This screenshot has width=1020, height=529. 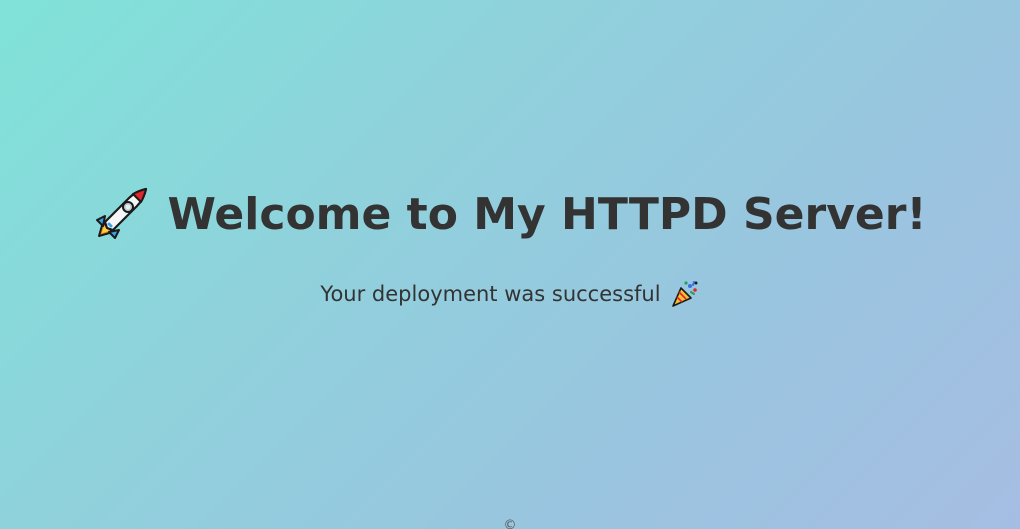 I want to click on page-title: Welcome to My HTTPD Server!, so click(x=547, y=214).